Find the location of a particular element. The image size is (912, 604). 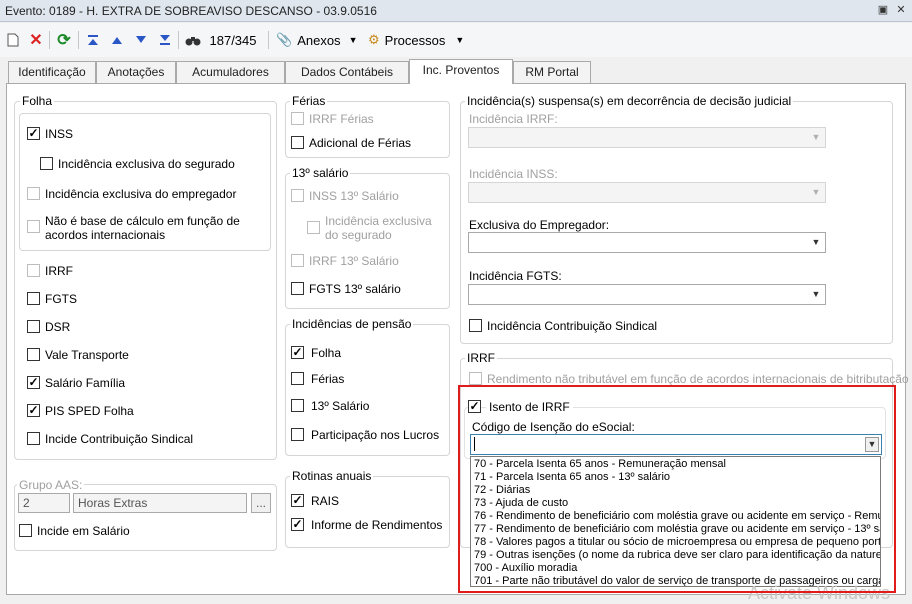

delete-icon: ✕ is located at coordinates (36, 40).